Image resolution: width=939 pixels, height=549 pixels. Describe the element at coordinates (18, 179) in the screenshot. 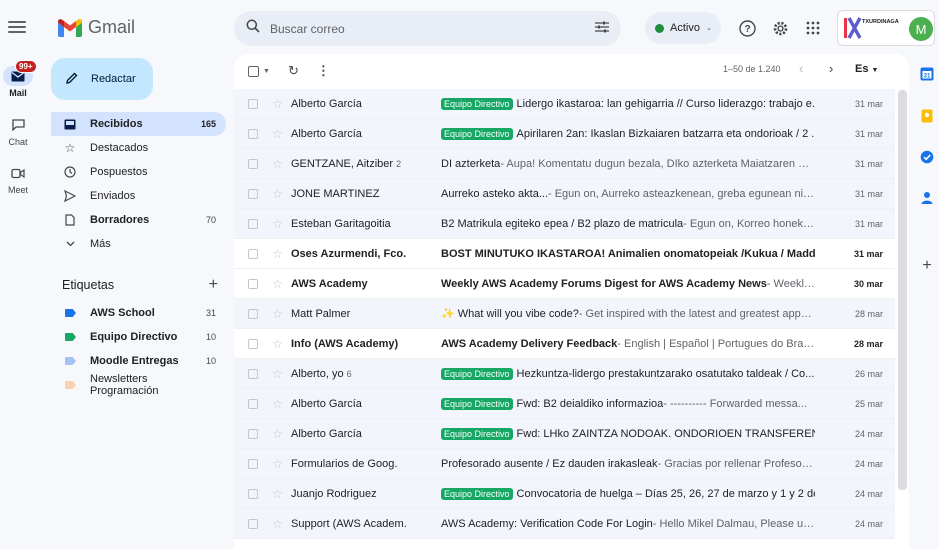

I see `rail-item-meet: Meet` at that location.